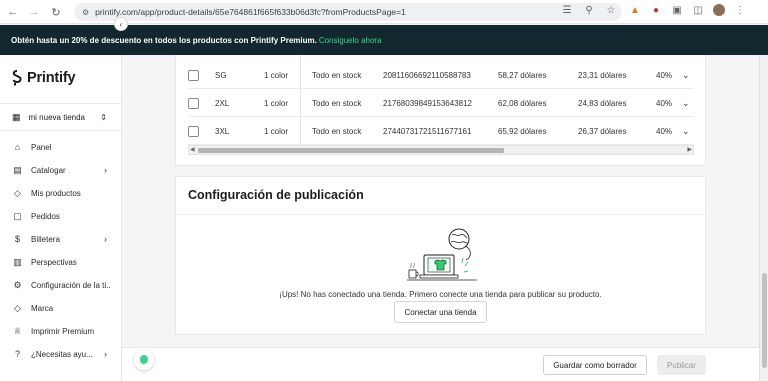 The height and width of the screenshot is (381, 768). Describe the element at coordinates (16, 116) in the screenshot. I see `store-icon: ▦` at that location.